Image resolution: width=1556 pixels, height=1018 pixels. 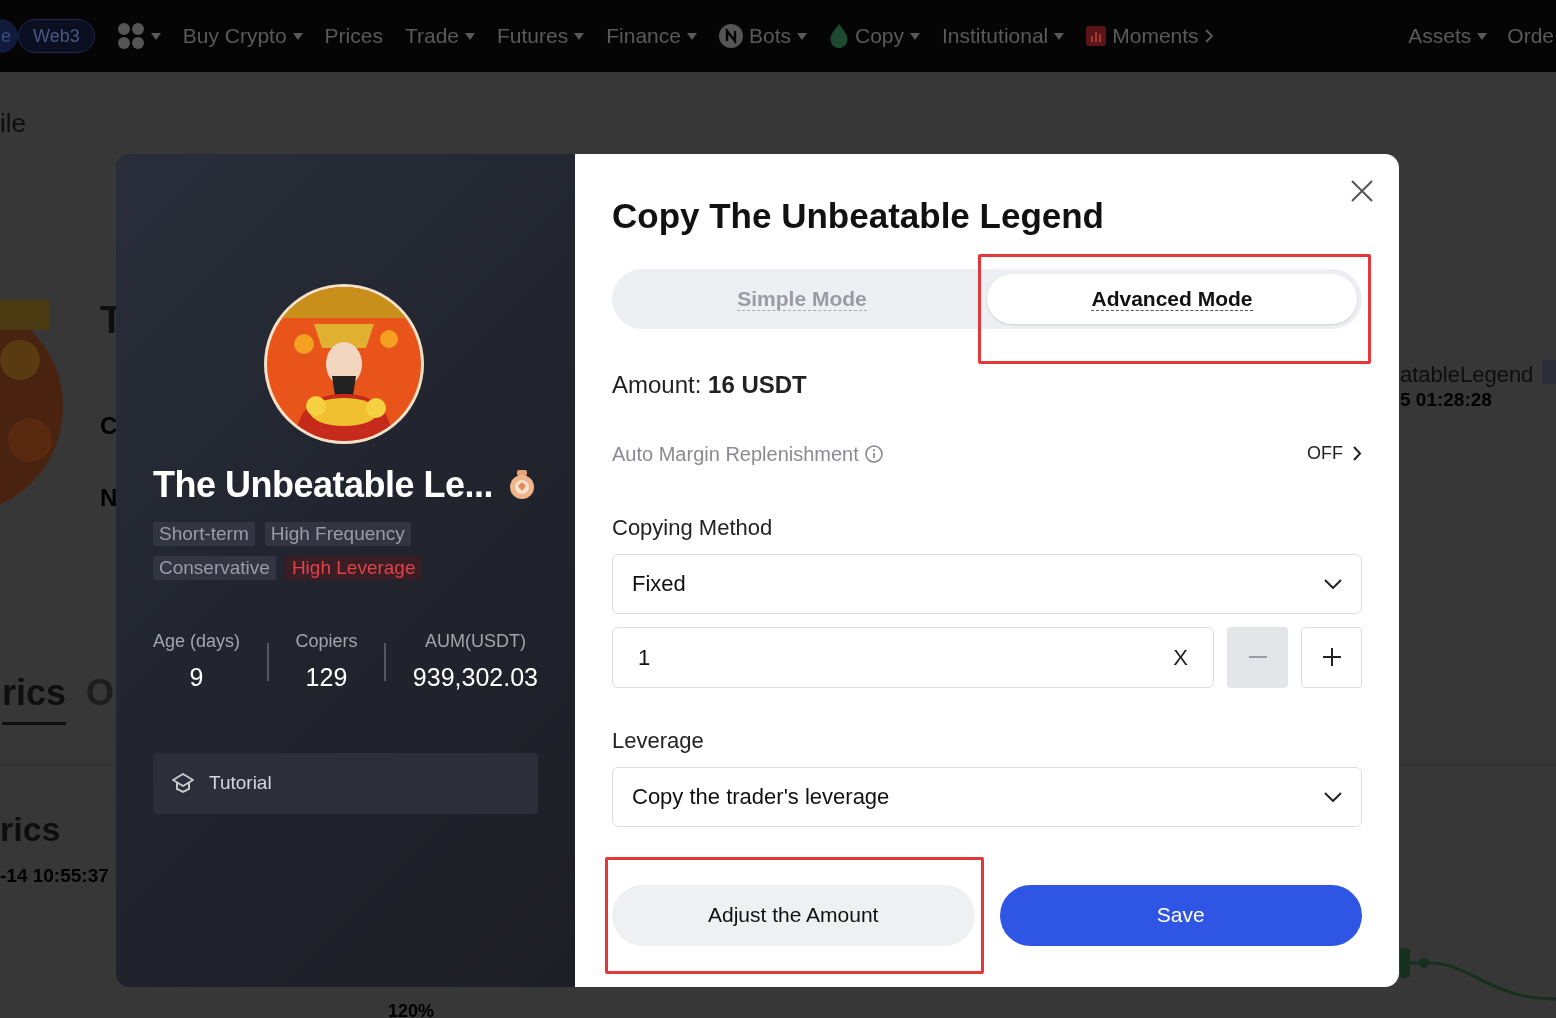 What do you see at coordinates (913, 657) in the screenshot?
I see `multiplier-field: 1 X` at bounding box center [913, 657].